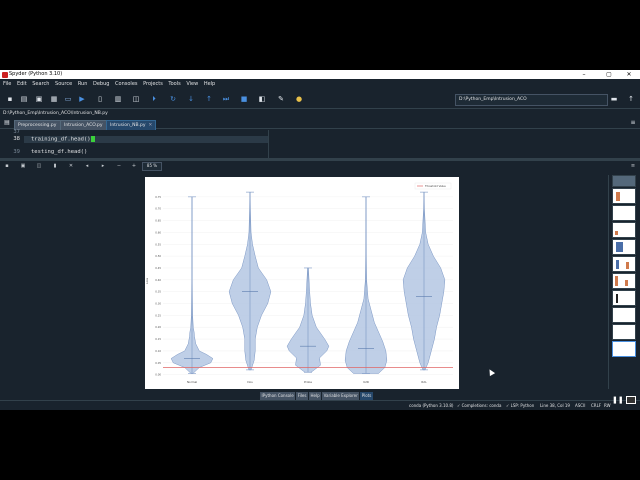  What do you see at coordinates (10, 99) in the screenshot?
I see `new-file-icon: ▪` at bounding box center [10, 99].